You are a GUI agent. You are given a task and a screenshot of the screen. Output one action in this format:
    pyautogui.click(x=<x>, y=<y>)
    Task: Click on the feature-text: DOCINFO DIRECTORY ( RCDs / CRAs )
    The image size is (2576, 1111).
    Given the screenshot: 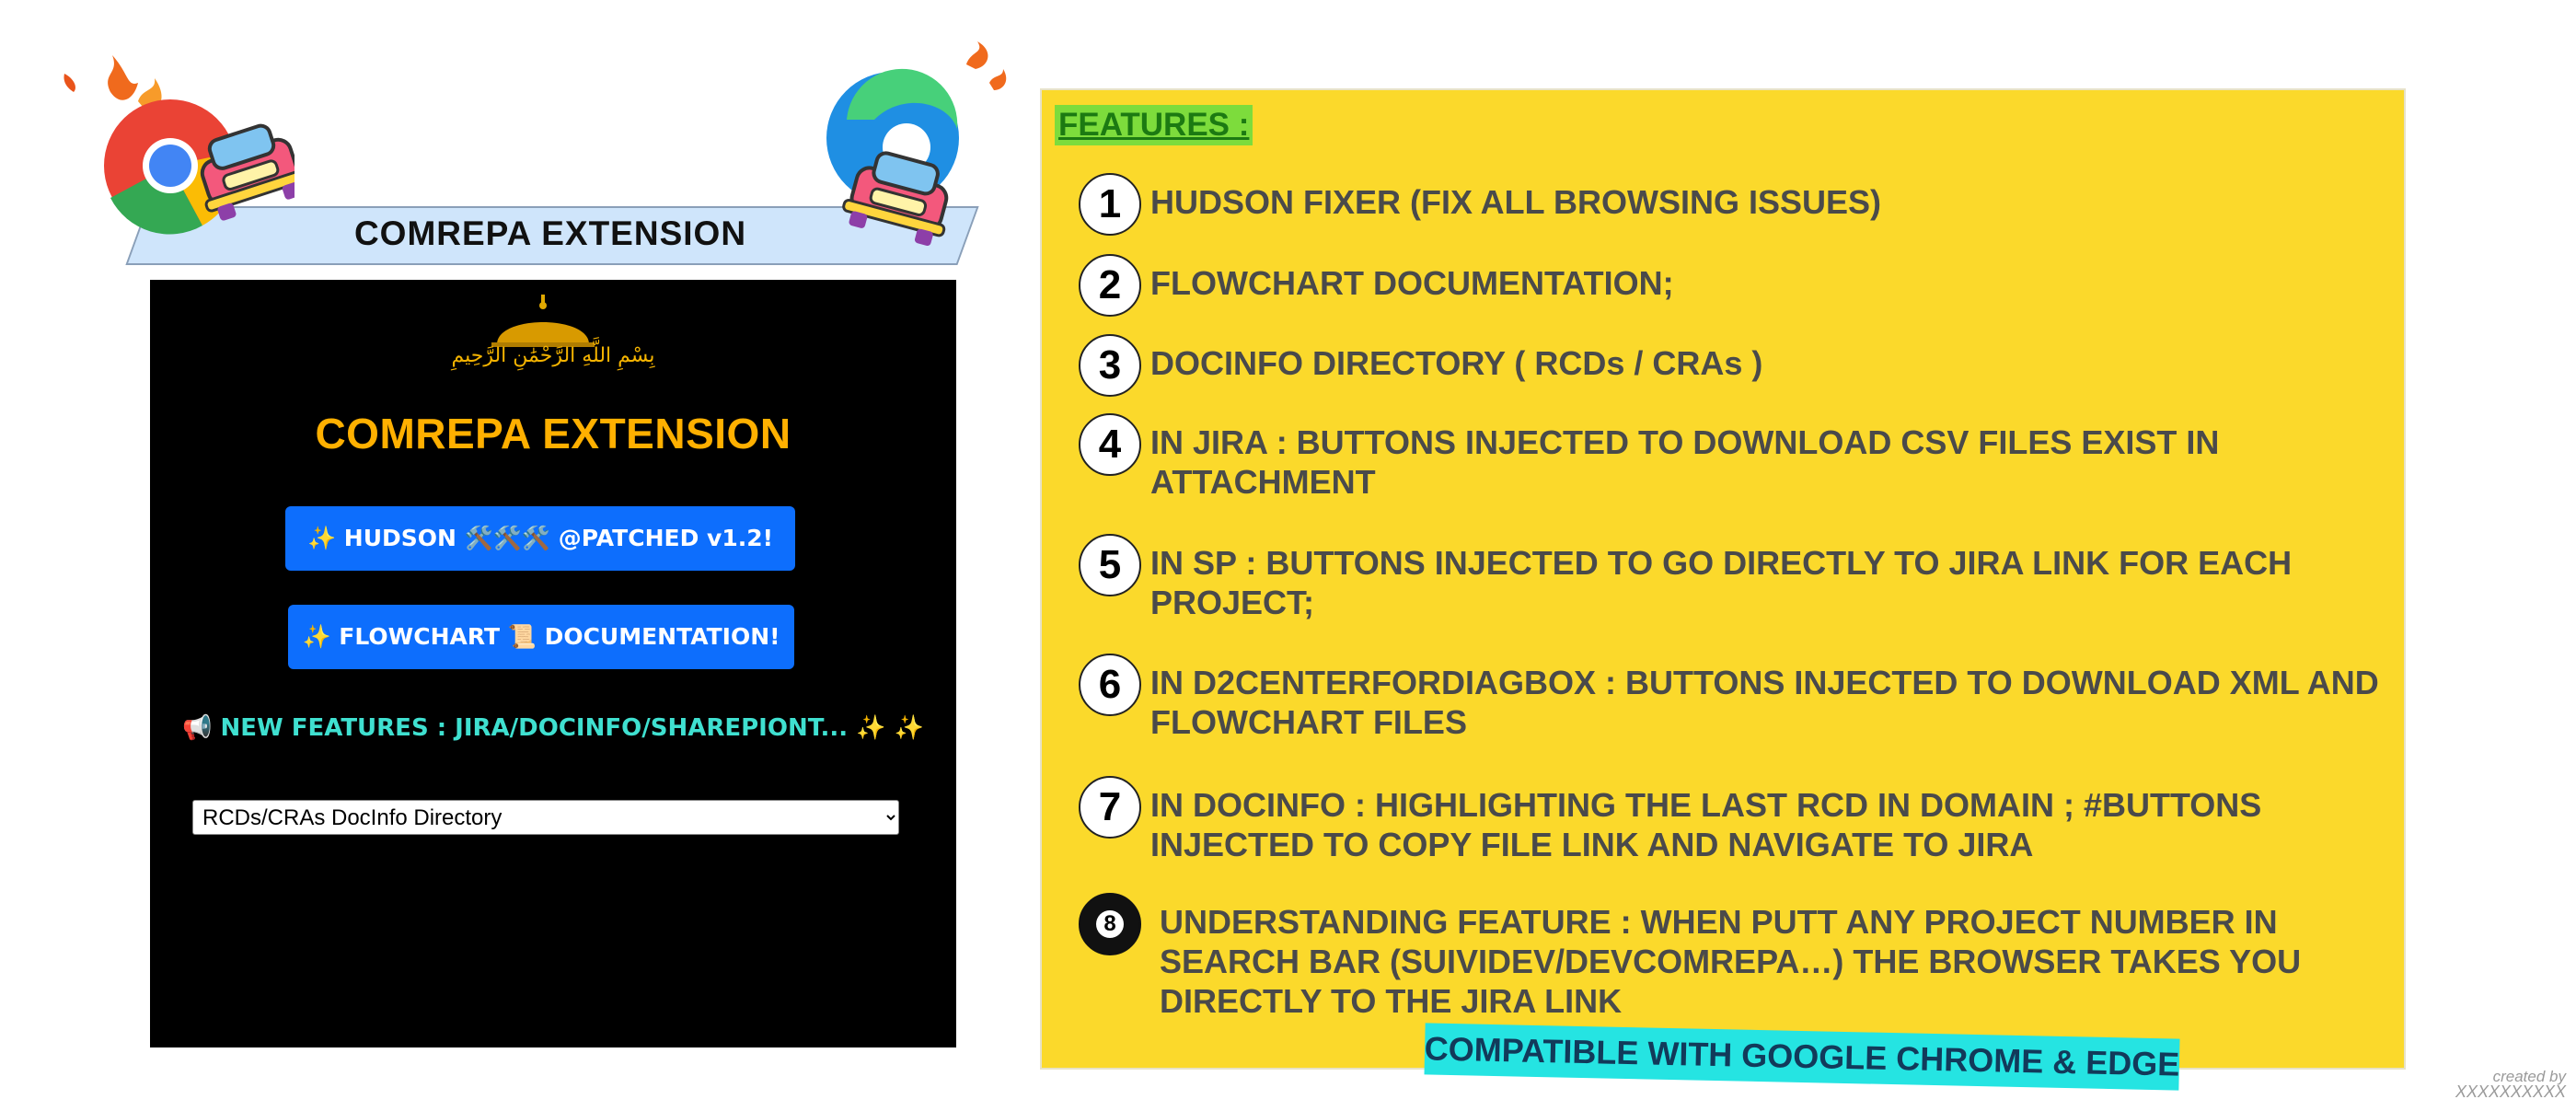 What is the action you would take?
    pyautogui.click(x=1456, y=363)
    